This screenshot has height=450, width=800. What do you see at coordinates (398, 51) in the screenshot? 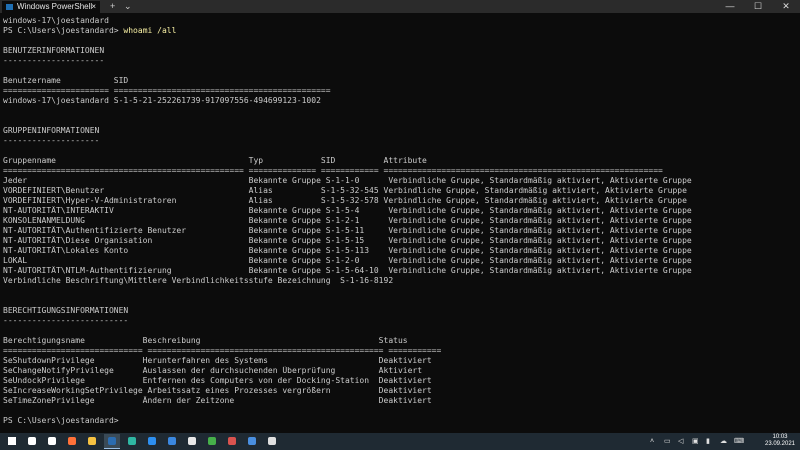
I see `terminal-line: BENUTZERINFORMATIONEN` at bounding box center [398, 51].